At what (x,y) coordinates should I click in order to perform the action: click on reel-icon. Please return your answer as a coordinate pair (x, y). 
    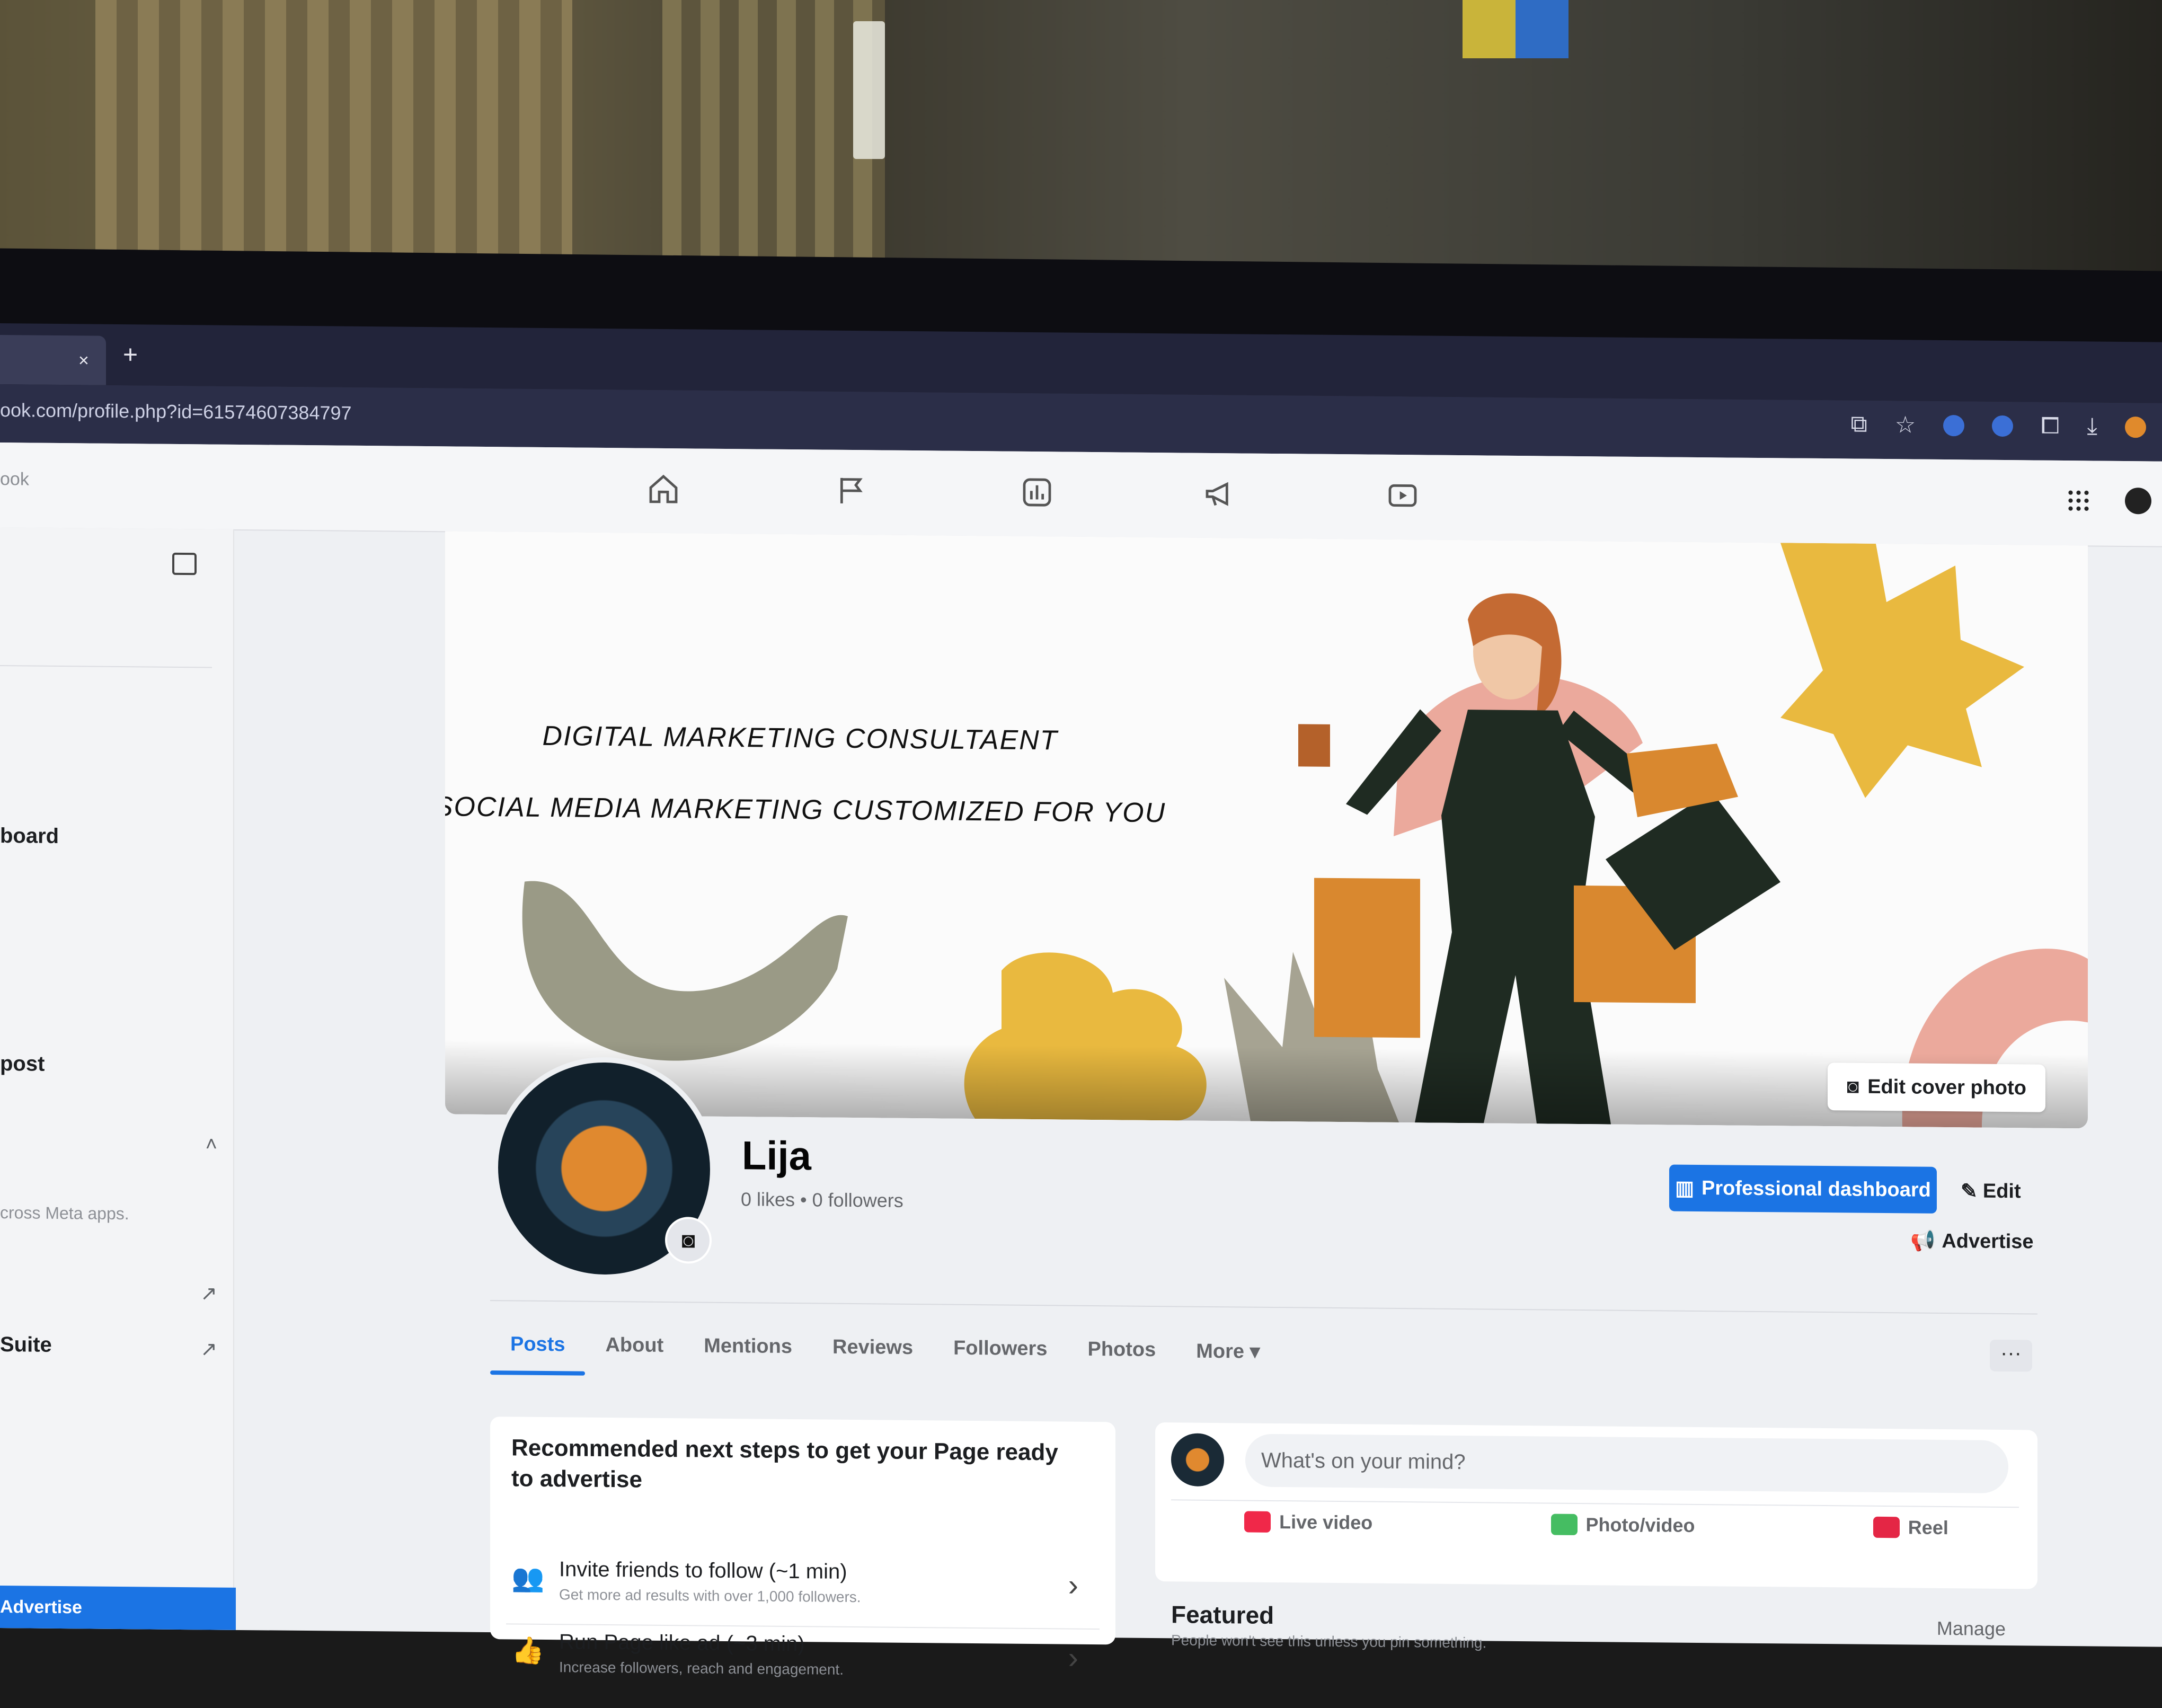
    Looking at the image, I should click on (1886, 1527).